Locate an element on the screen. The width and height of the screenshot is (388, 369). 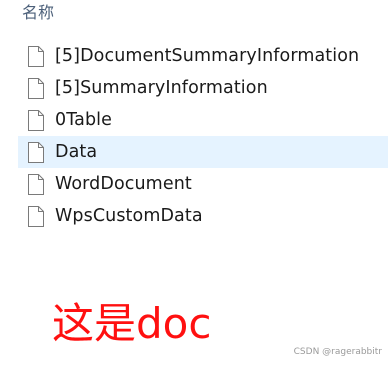
list-item-selected: Data is located at coordinates (203, 152).